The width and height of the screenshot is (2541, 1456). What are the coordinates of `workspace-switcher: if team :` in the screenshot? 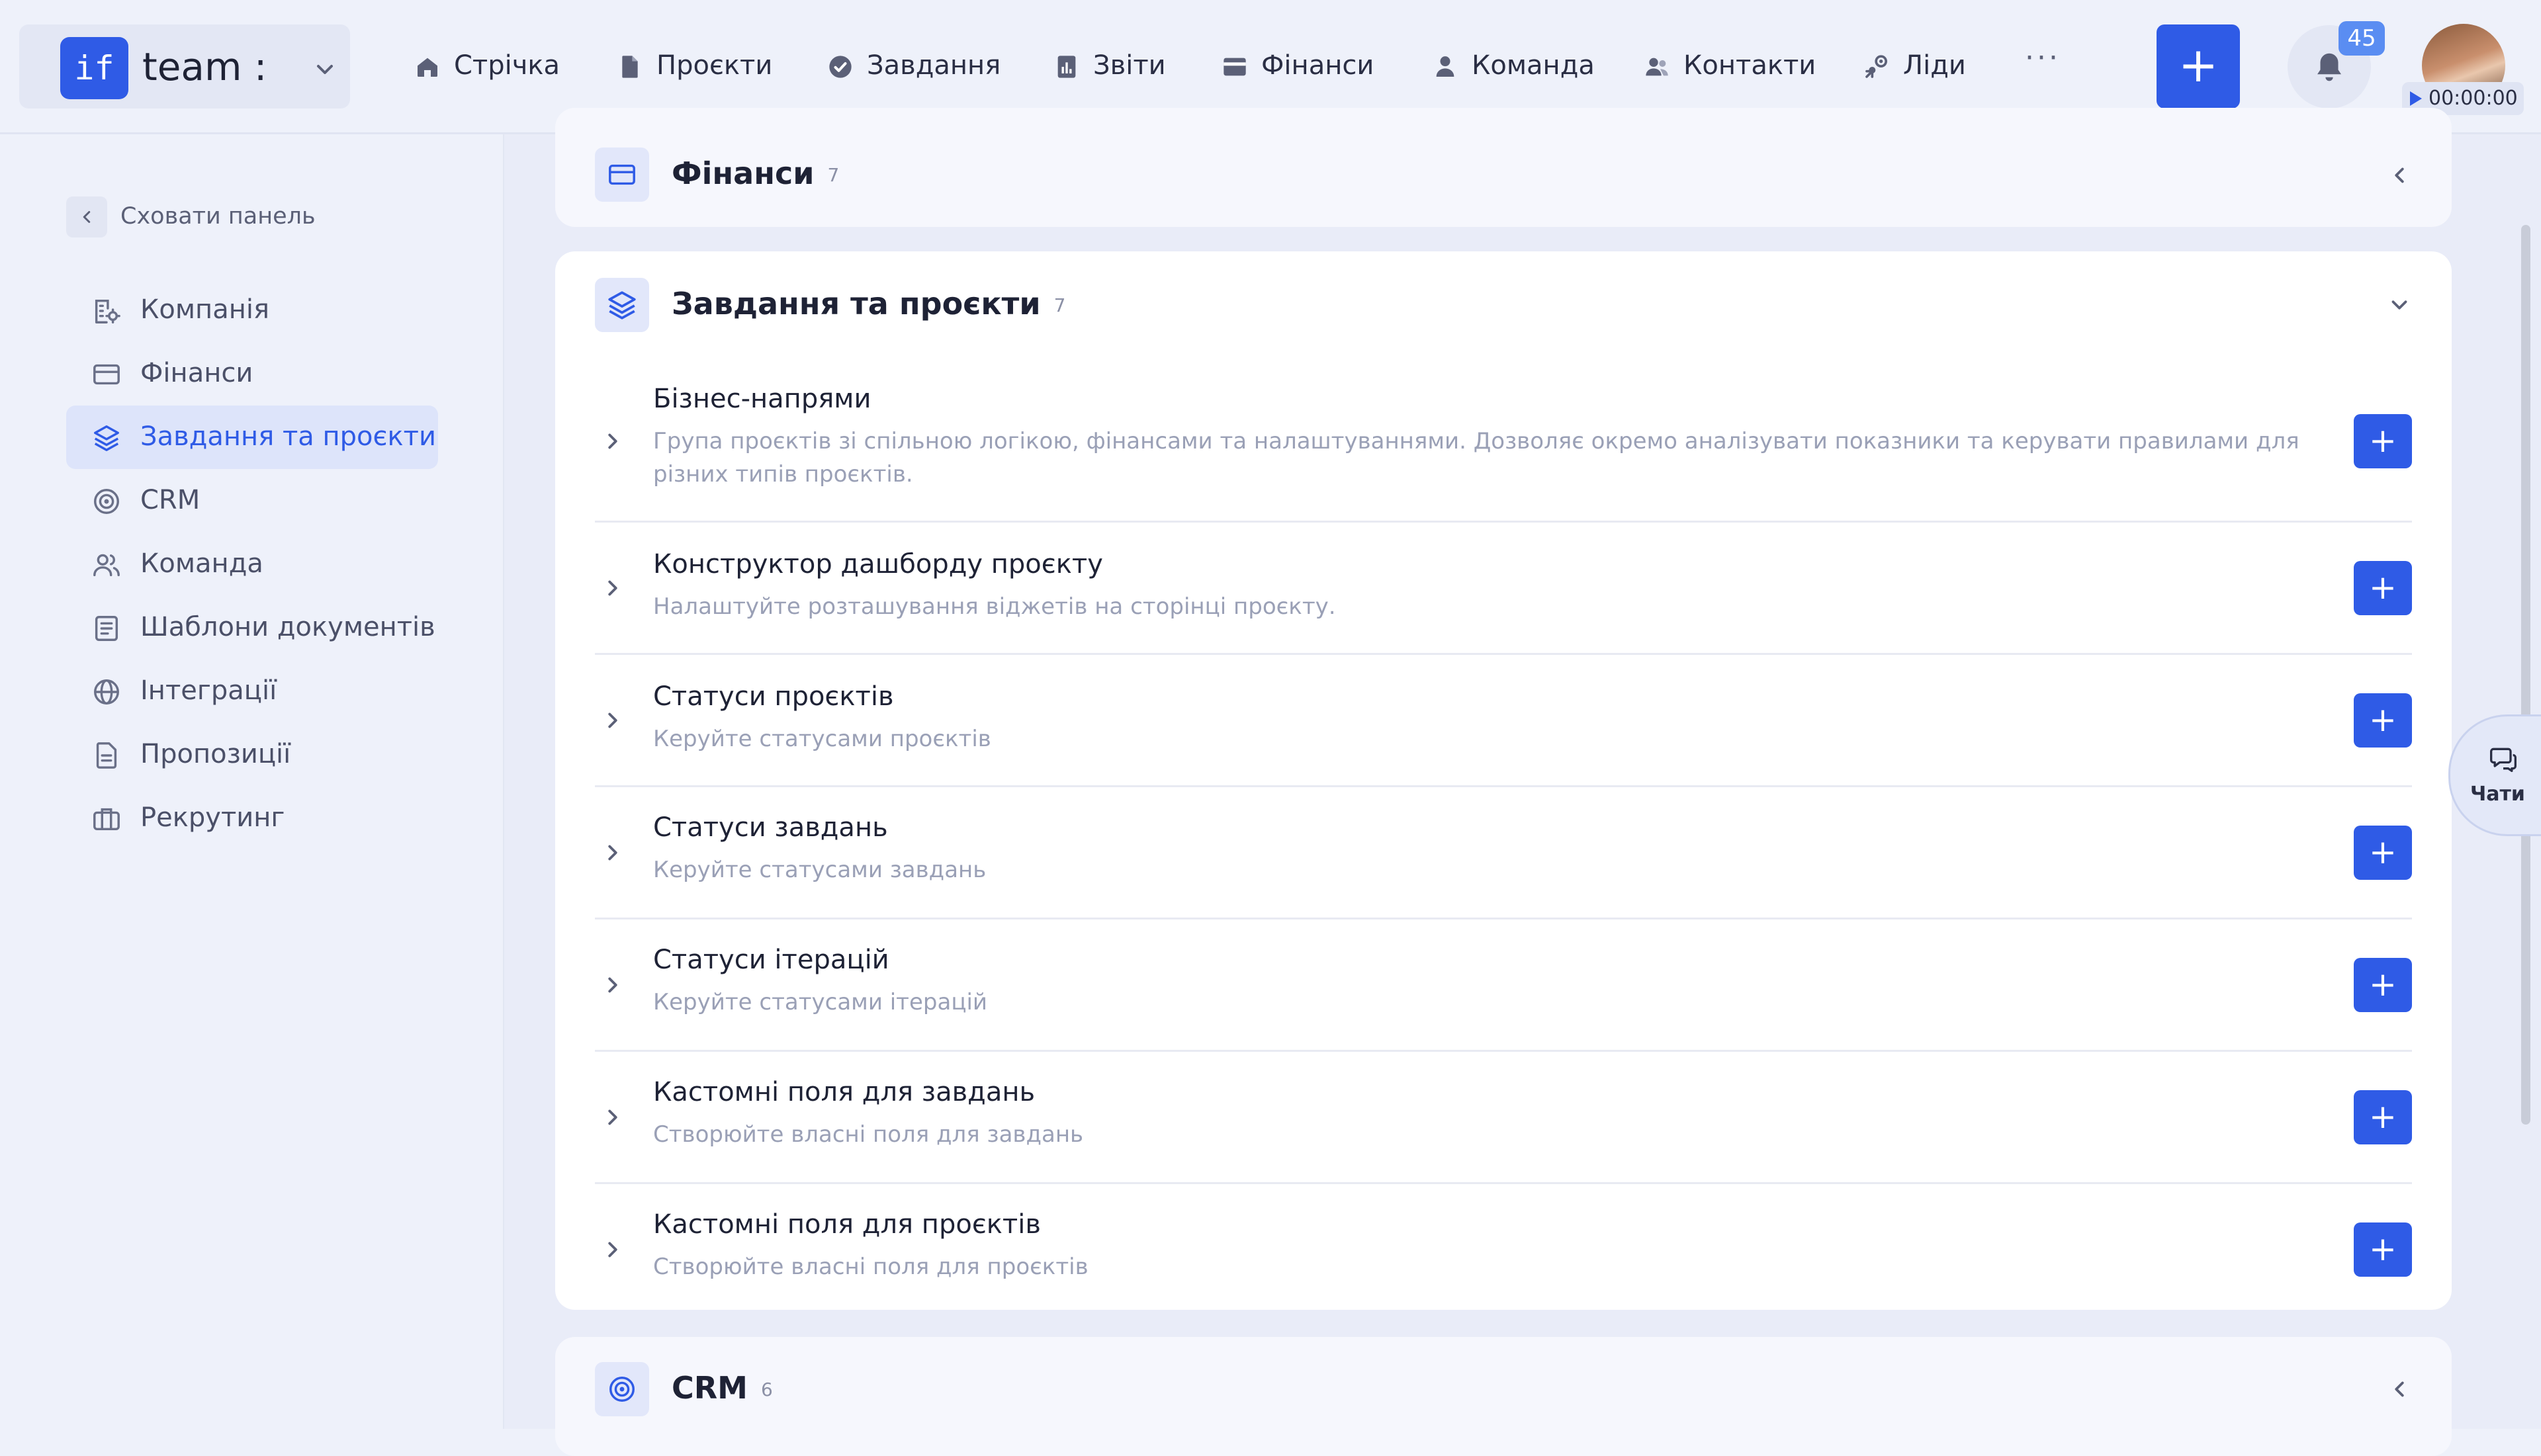 It's located at (184, 66).